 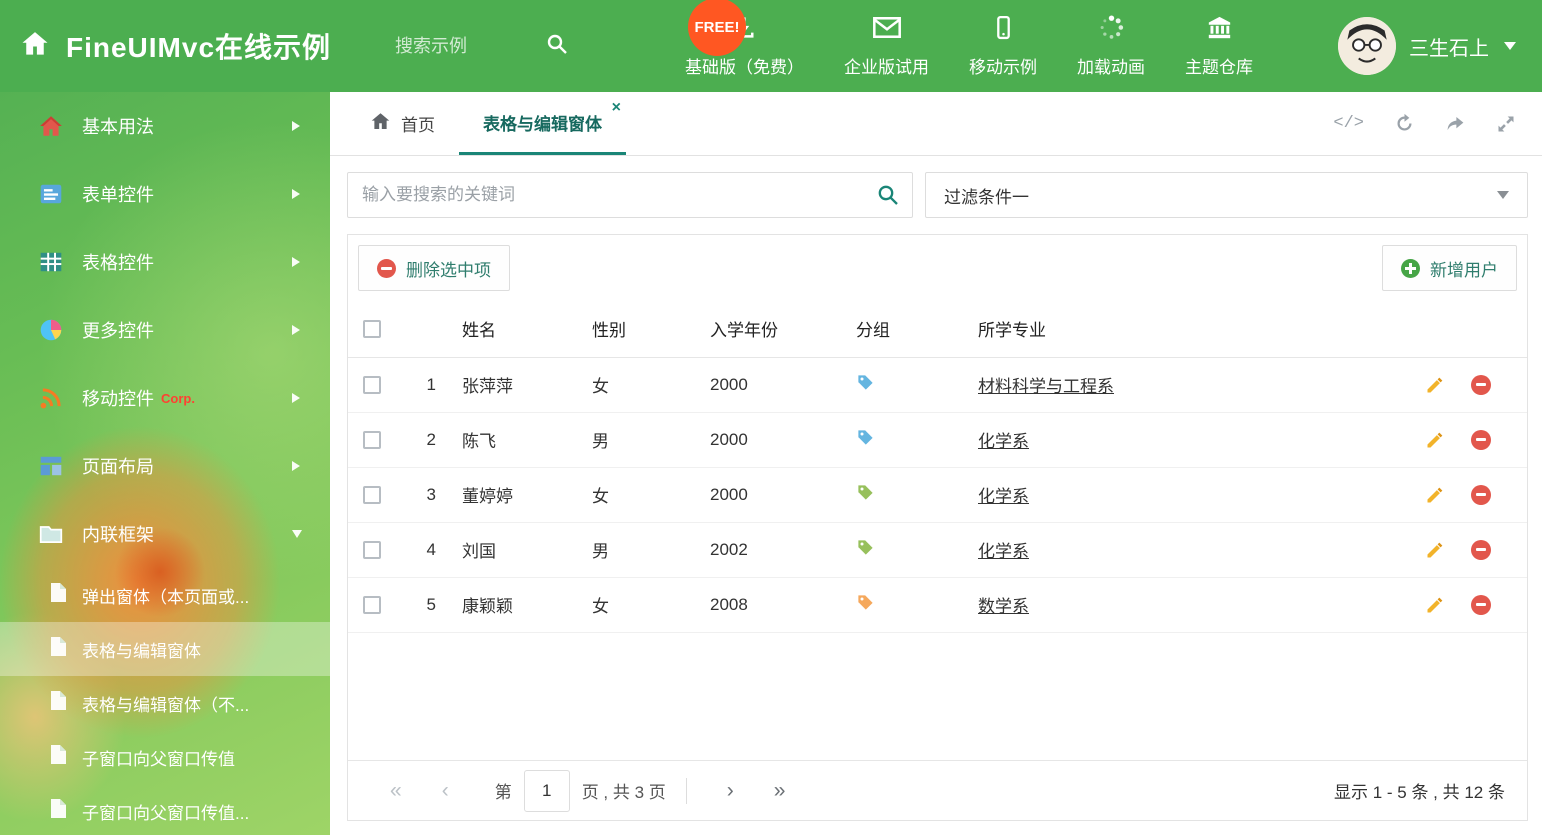 I want to click on first-page-icon: «, so click(x=396, y=791).